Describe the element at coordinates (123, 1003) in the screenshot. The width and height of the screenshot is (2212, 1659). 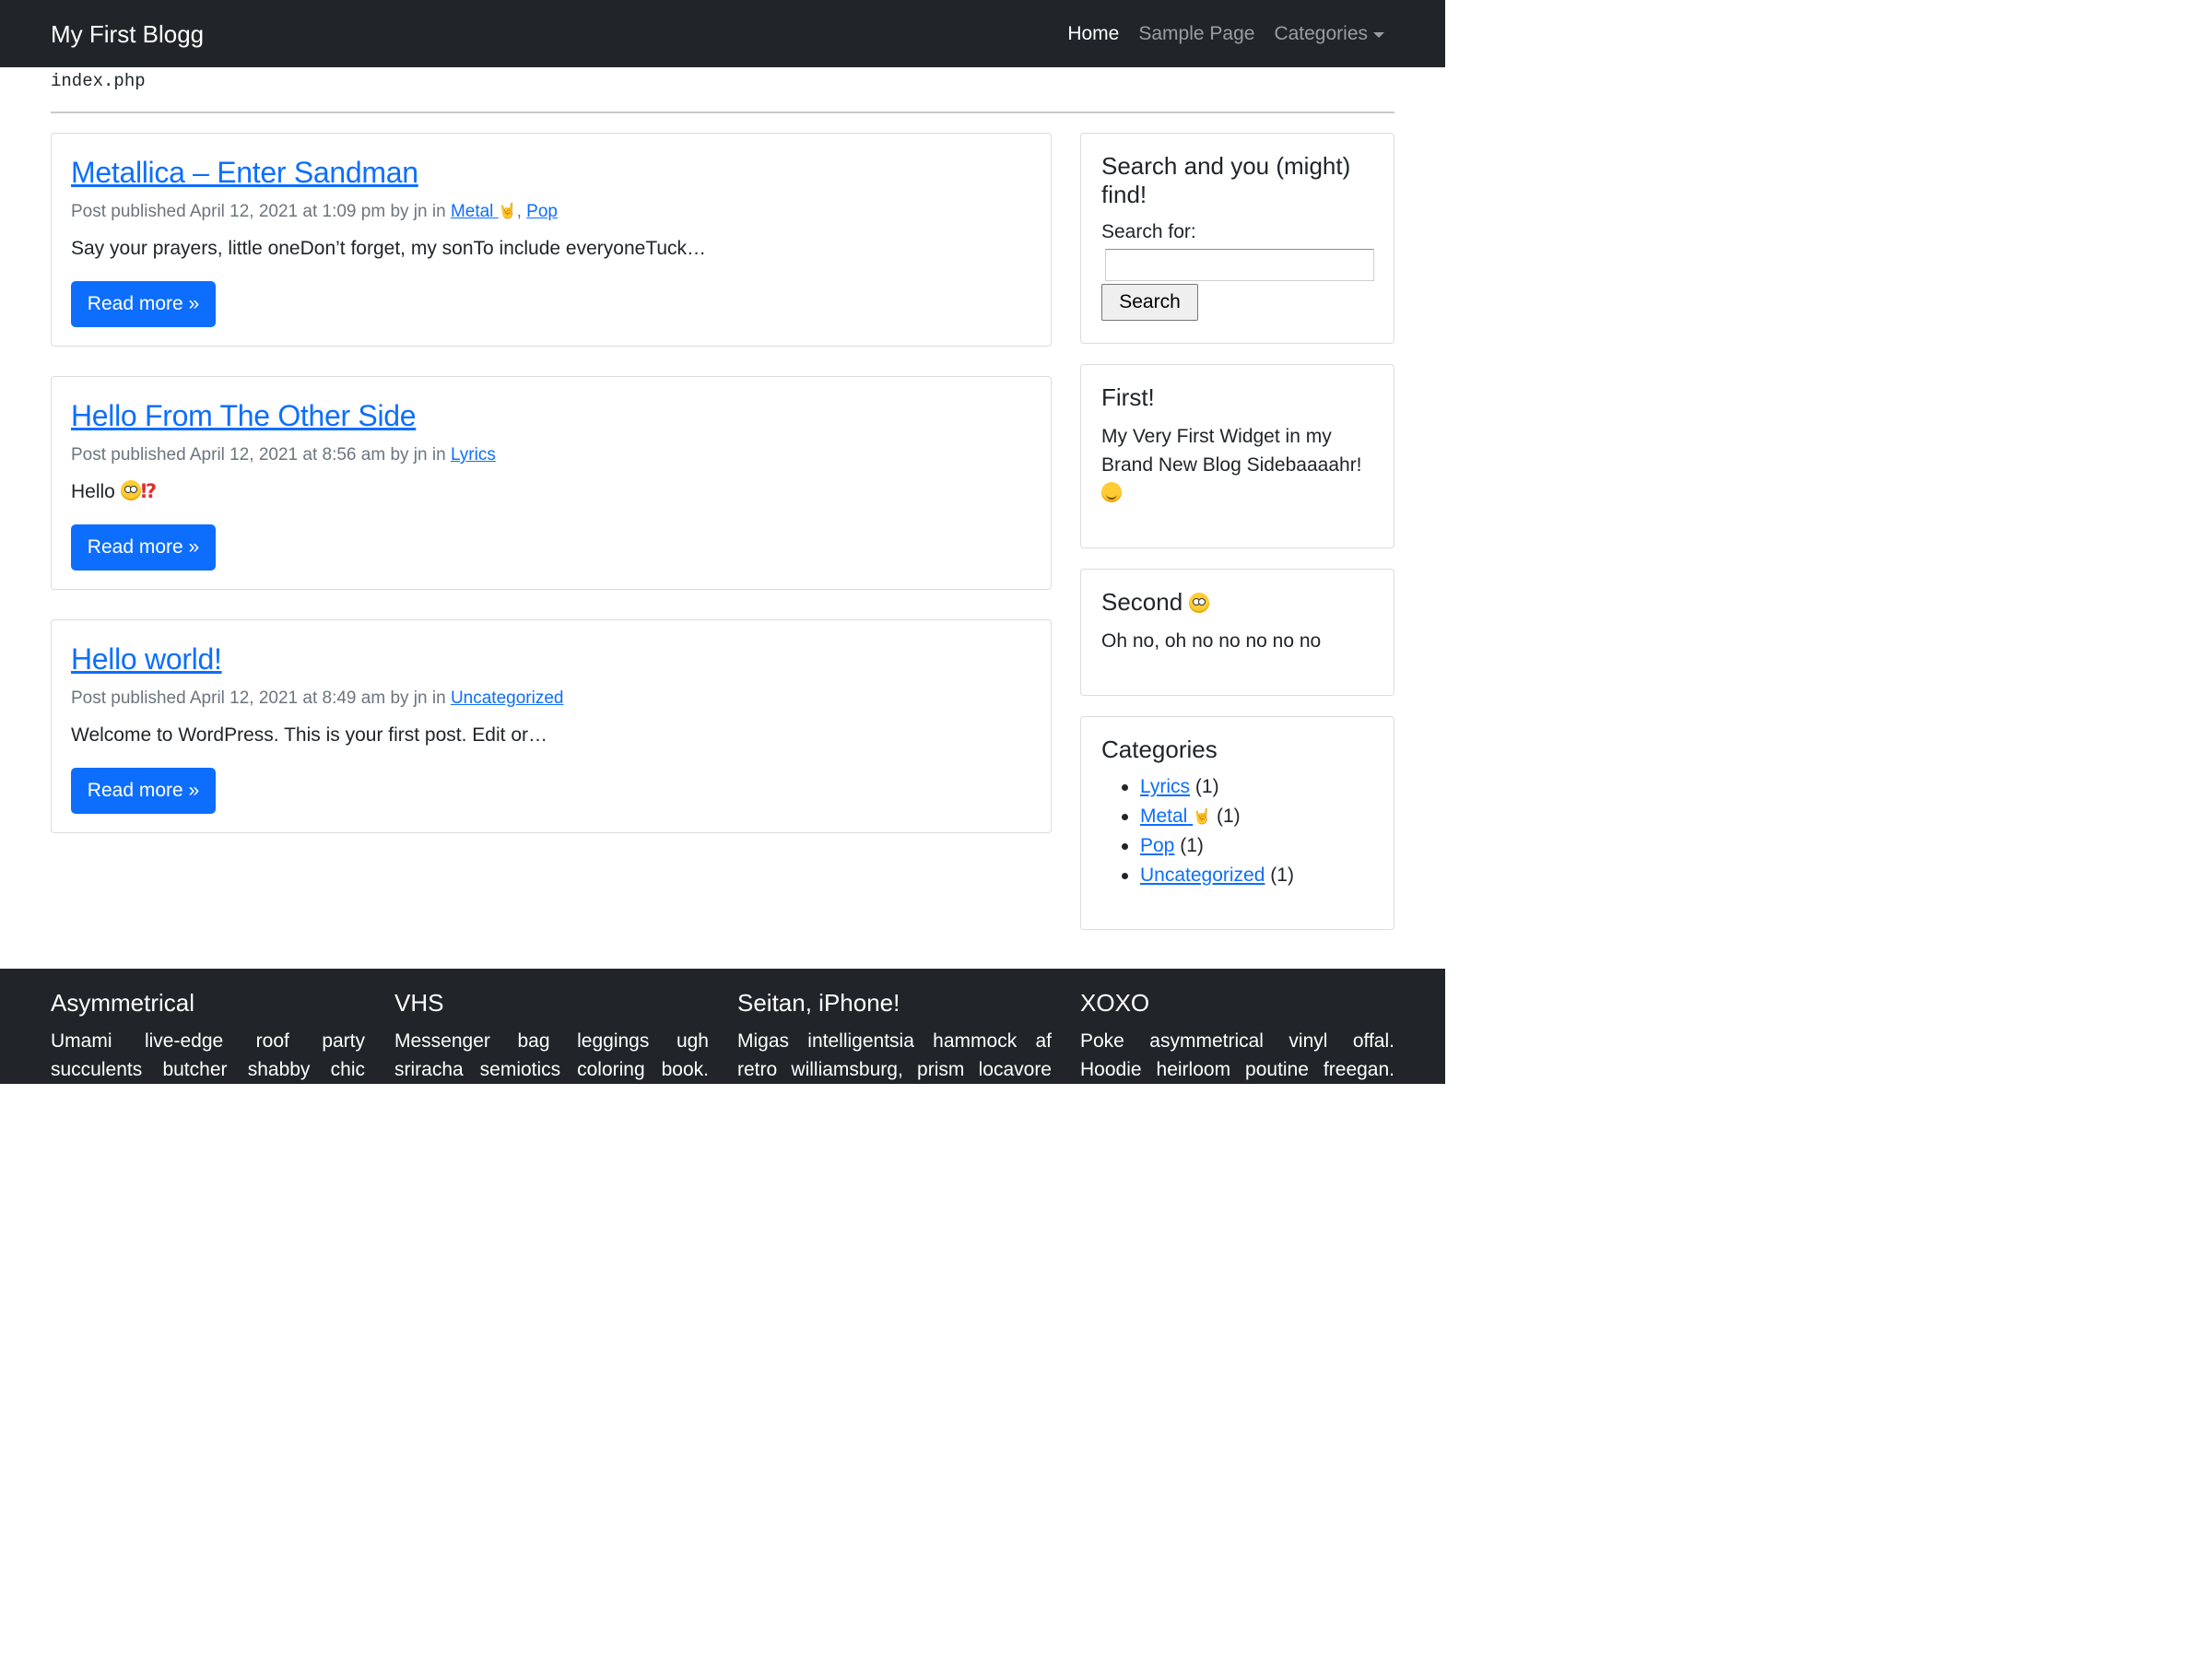
I see `footer-column-title: Asymmetrical` at that location.